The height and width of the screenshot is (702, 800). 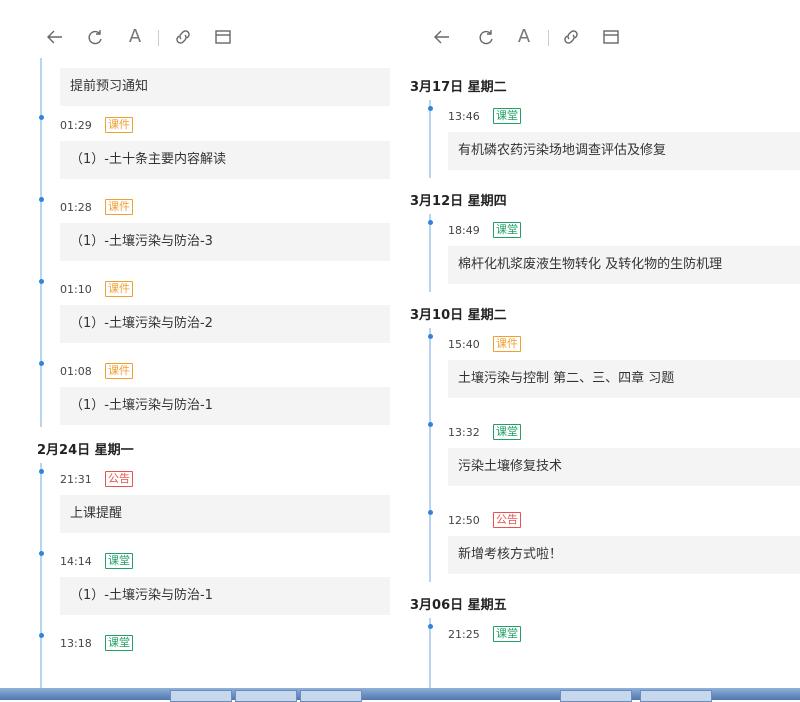 I want to click on list-item-card: 有机磷农药污染场地调查评估及修复, so click(x=624, y=151).